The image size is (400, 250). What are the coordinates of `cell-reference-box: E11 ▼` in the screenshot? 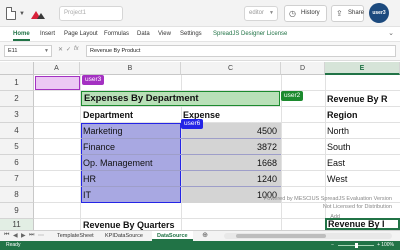 It's located at (28, 51).